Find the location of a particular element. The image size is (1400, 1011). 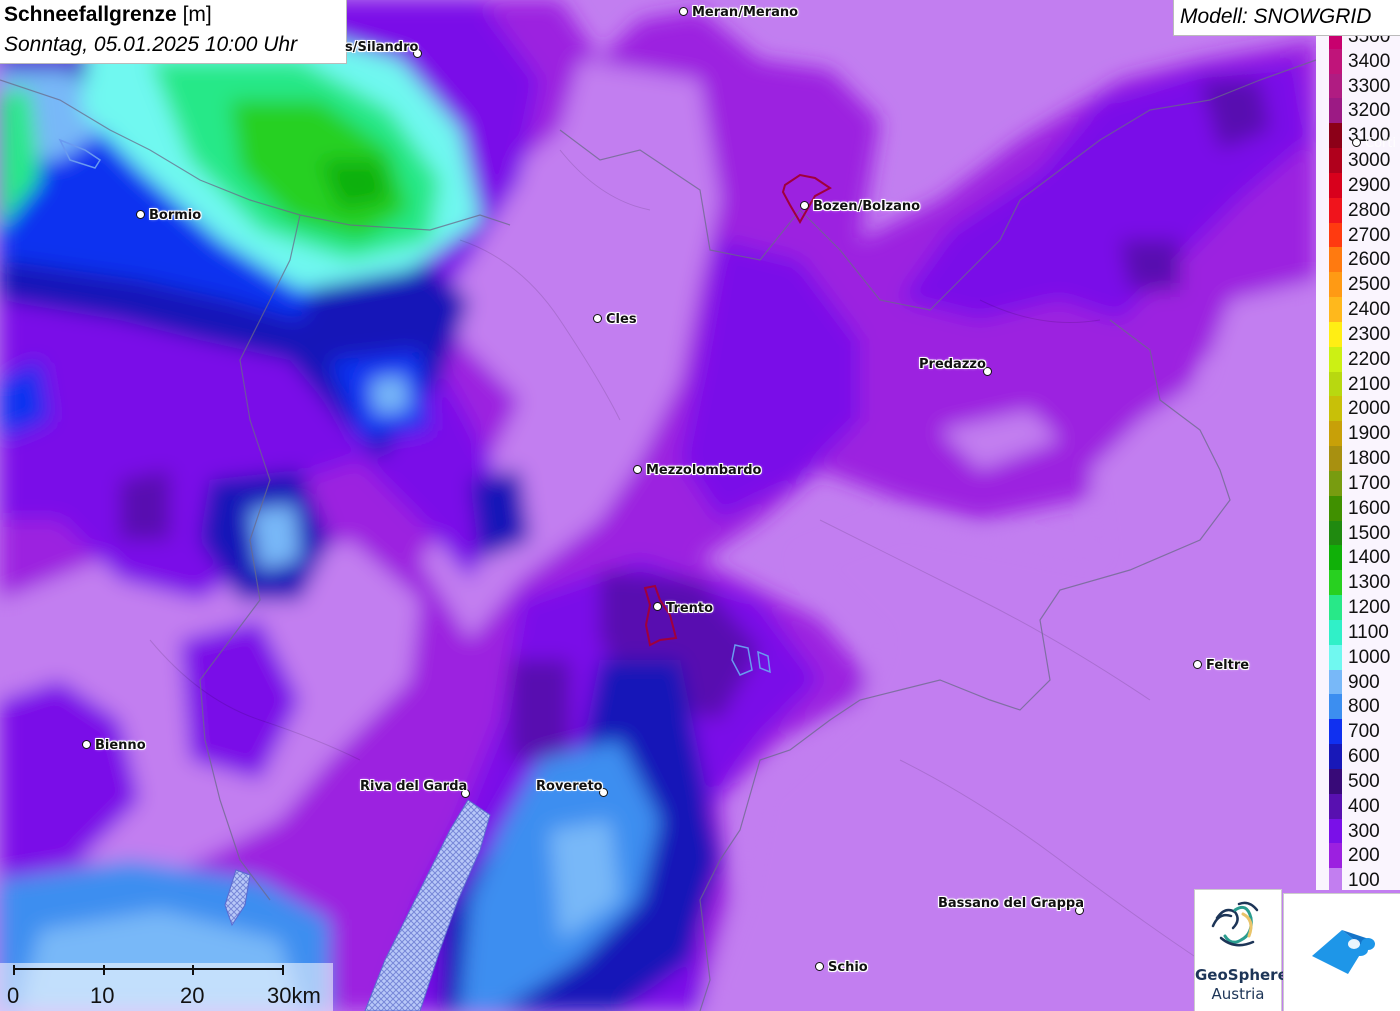

legend-label: 2400 is located at coordinates (1369, 310).